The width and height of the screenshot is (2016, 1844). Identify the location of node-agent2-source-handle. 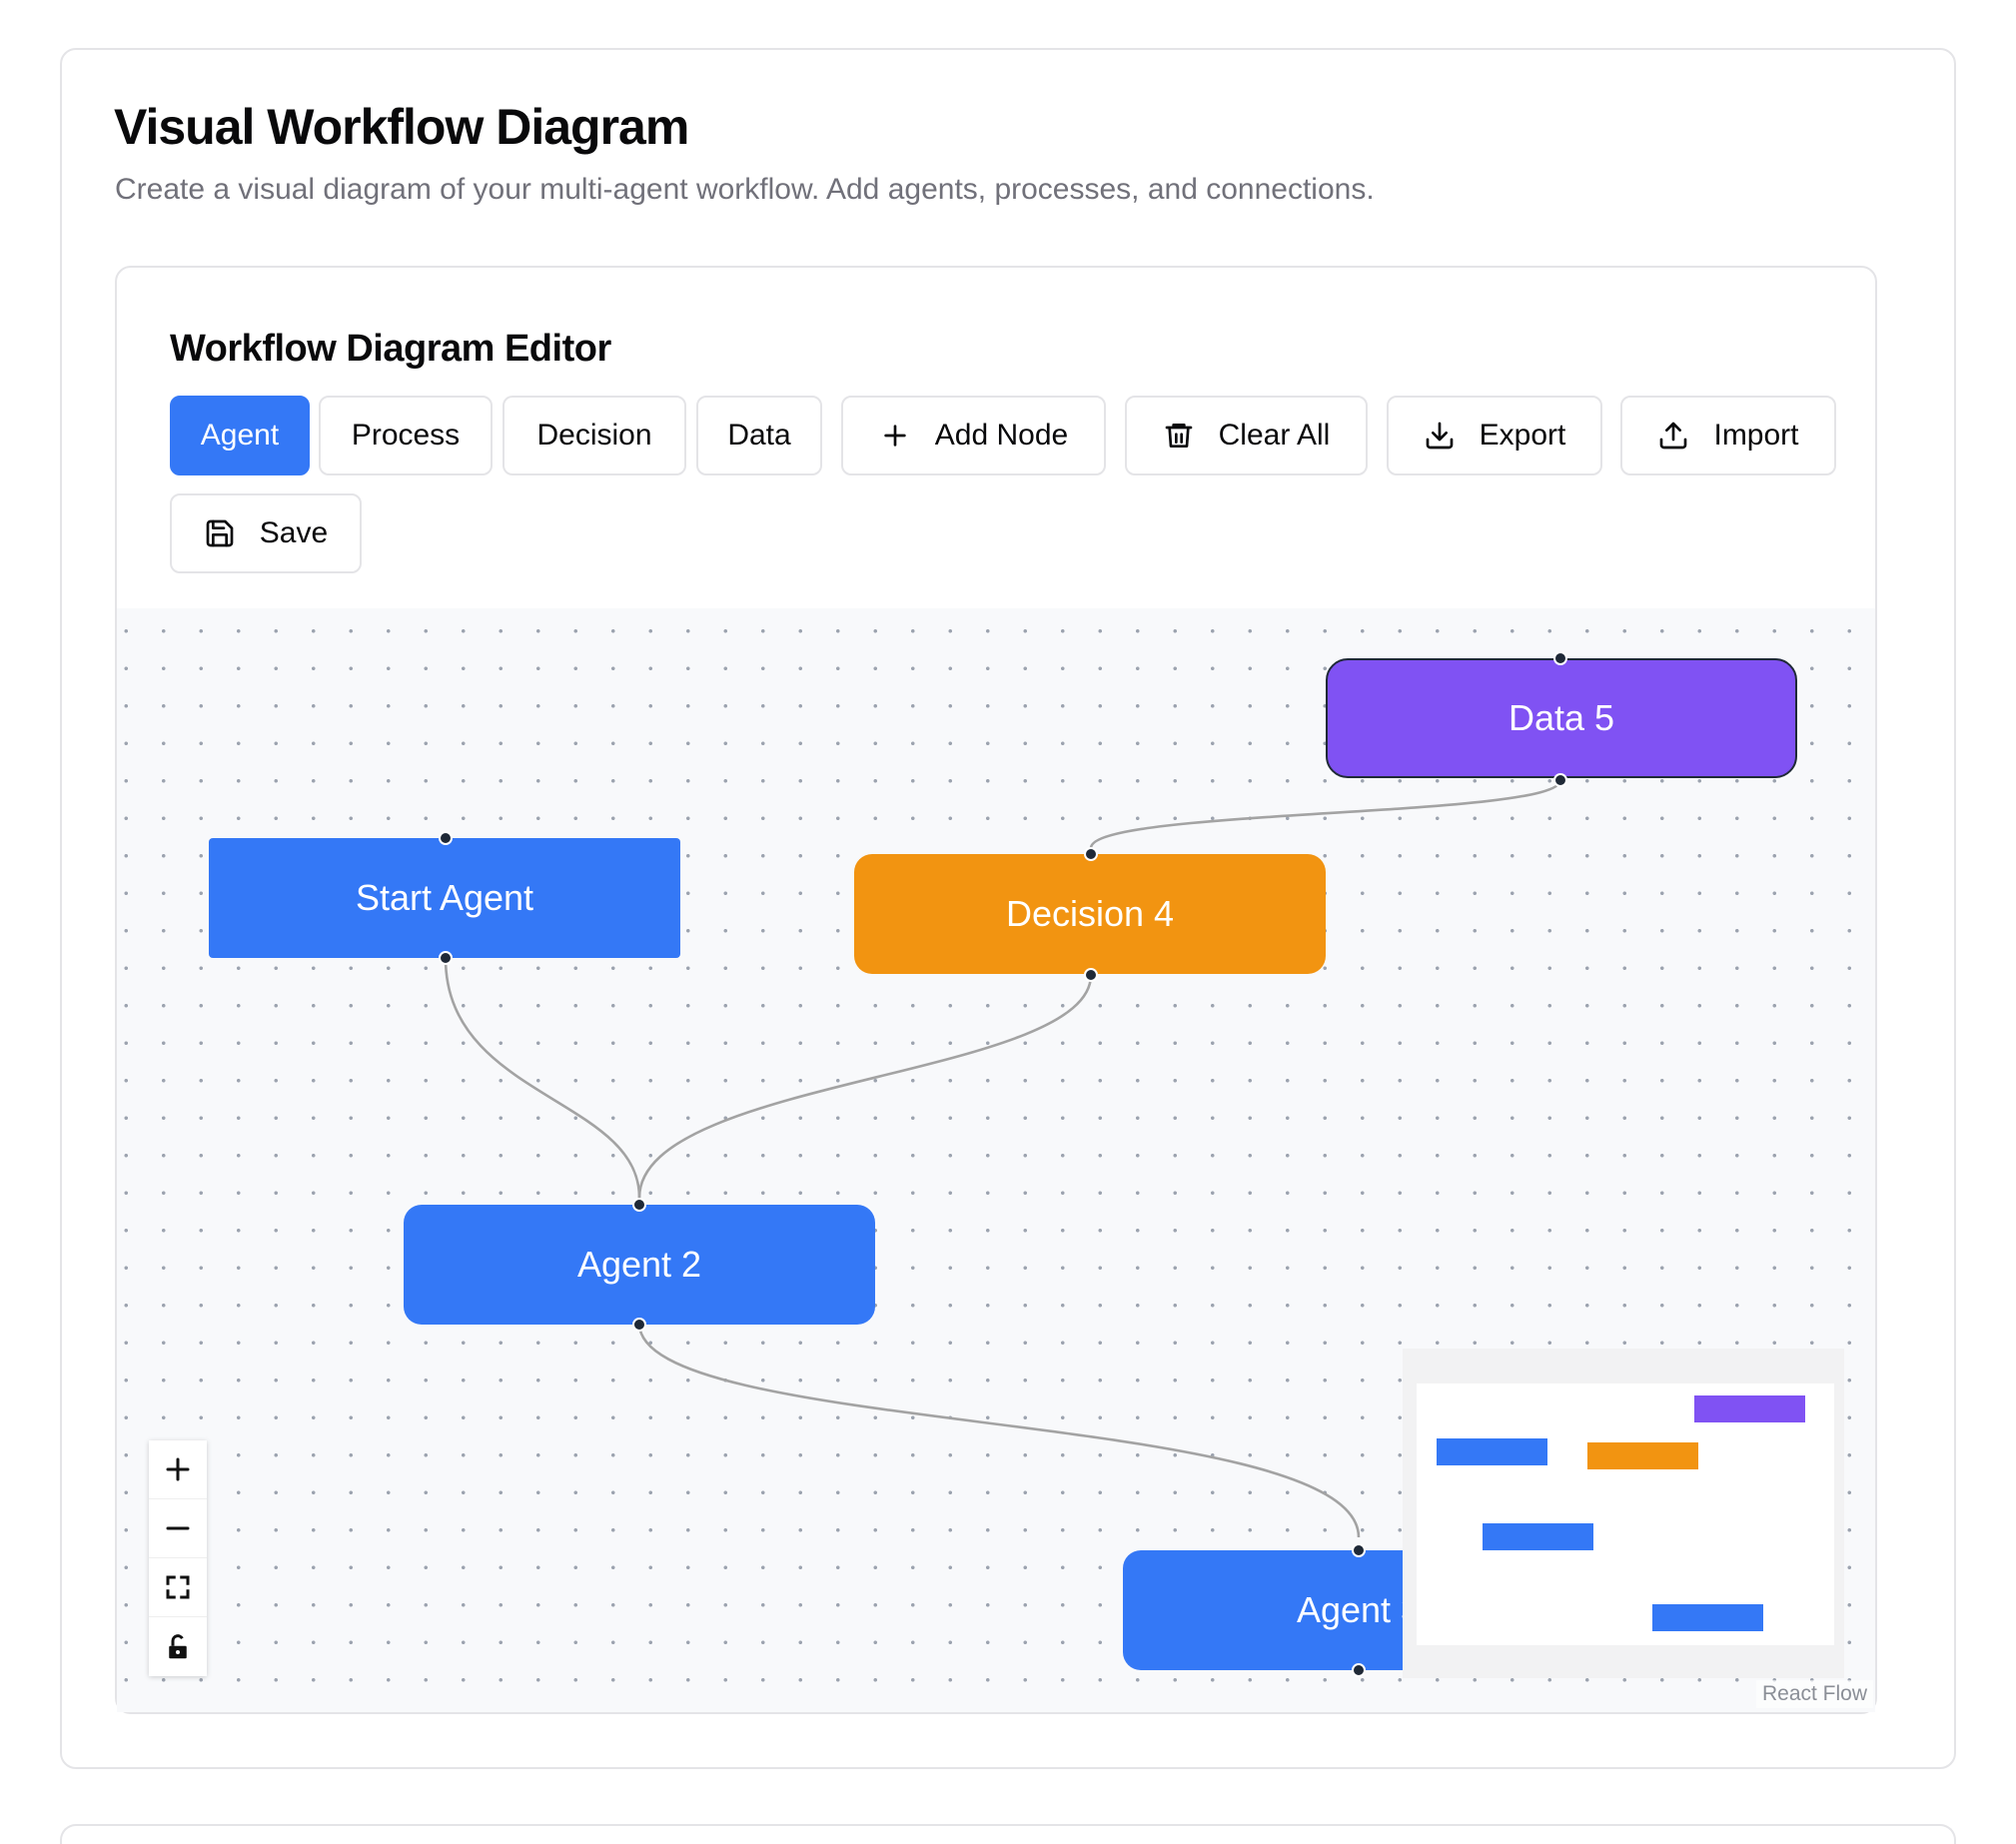
(639, 1325).